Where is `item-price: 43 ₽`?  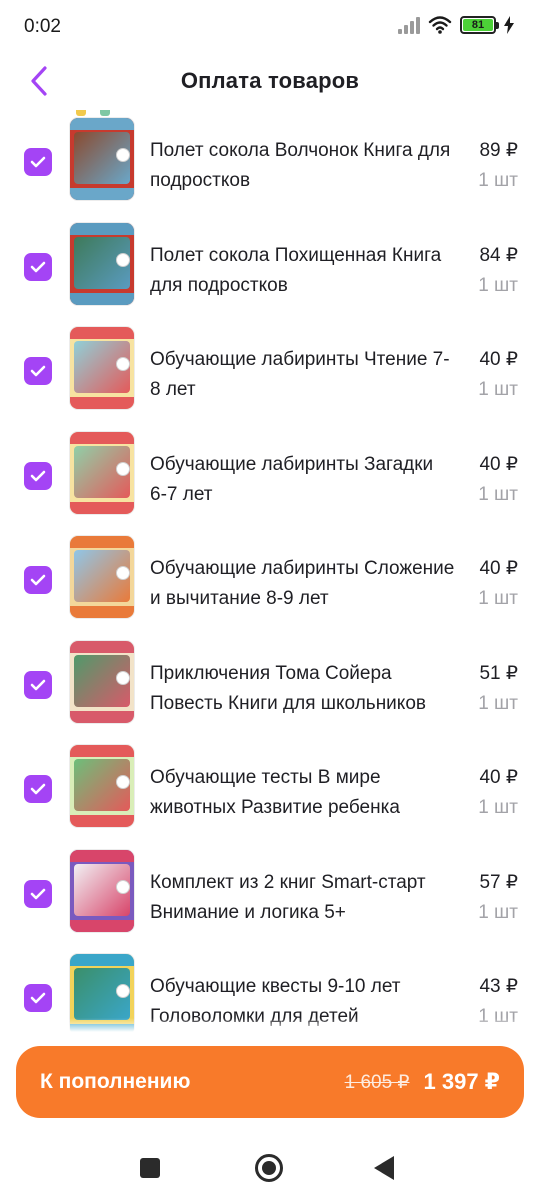 item-price: 43 ₽ is located at coordinates (498, 986).